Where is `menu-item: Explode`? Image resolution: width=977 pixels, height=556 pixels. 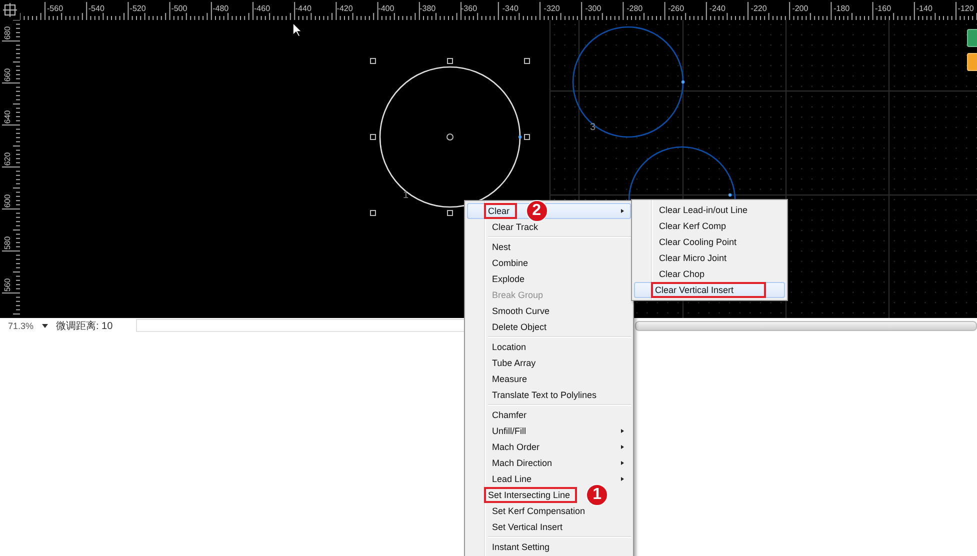 menu-item: Explode is located at coordinates (549, 279).